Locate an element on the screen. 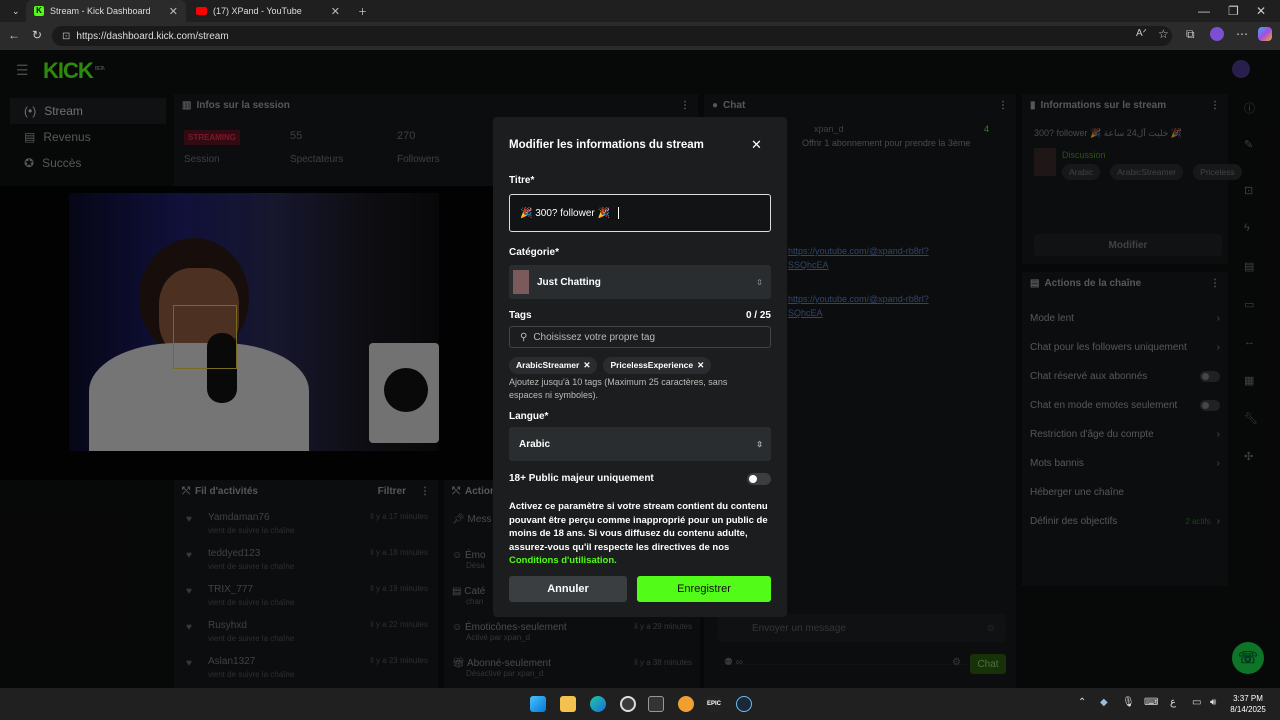 This screenshot has height=720, width=1280. toggle-knob is located at coordinates (753, 479).